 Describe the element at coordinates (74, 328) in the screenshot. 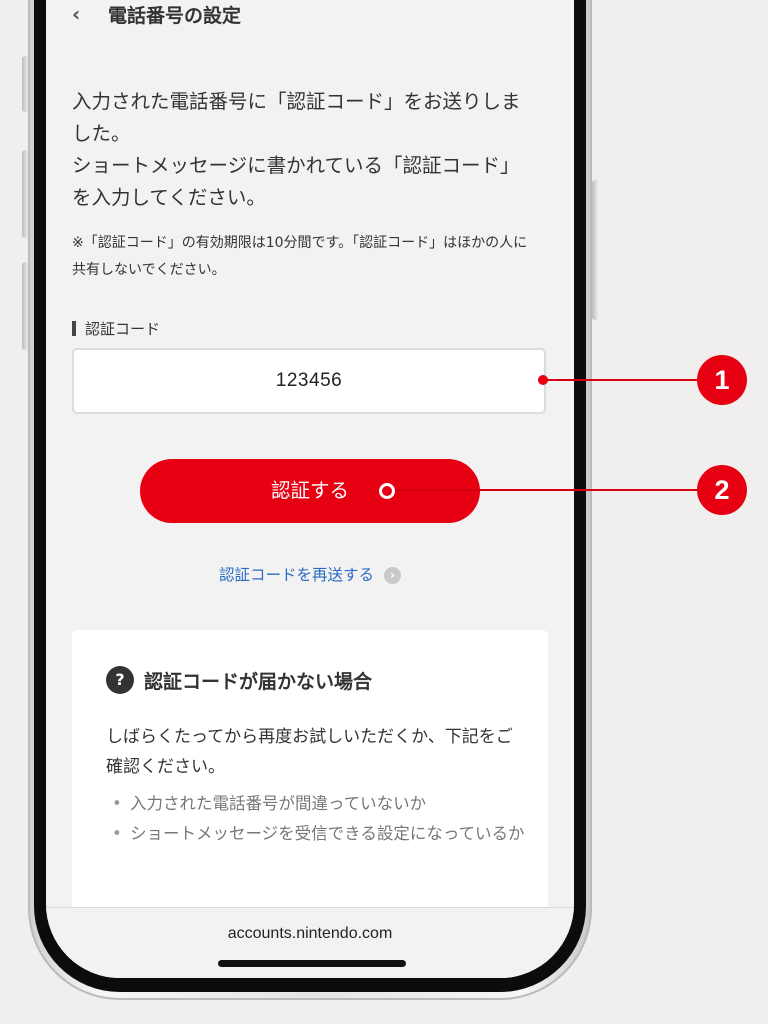

I see `label-bar` at that location.